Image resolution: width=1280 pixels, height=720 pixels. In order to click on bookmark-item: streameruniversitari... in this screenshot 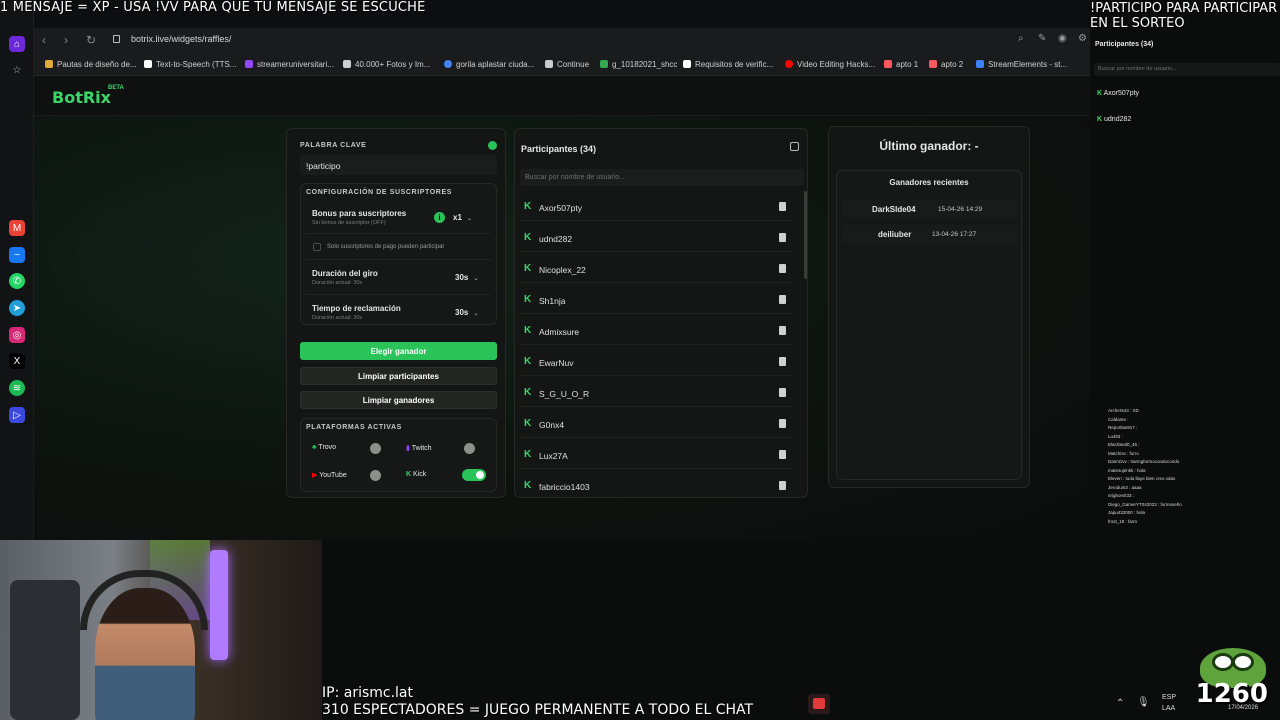, I will do `click(289, 64)`.